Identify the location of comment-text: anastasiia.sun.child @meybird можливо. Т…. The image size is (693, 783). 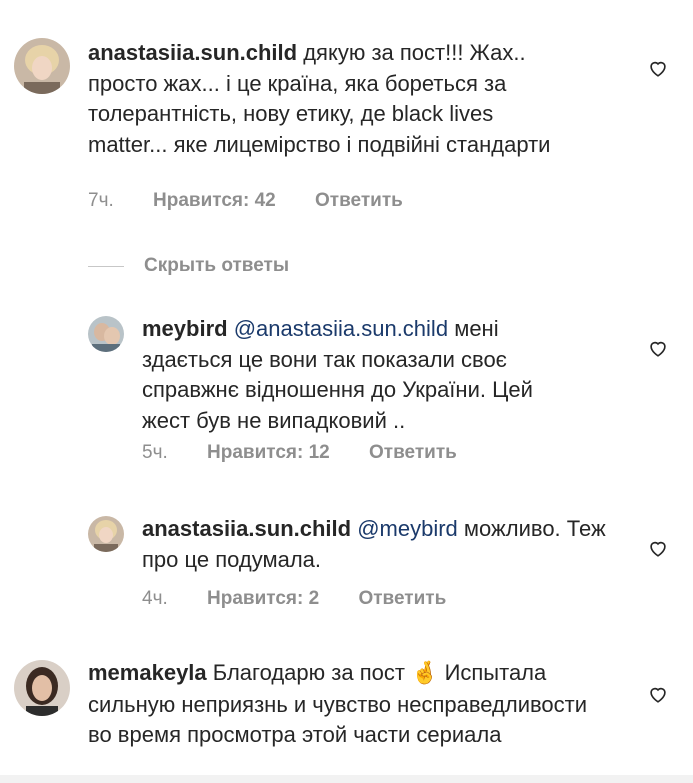
(382, 544).